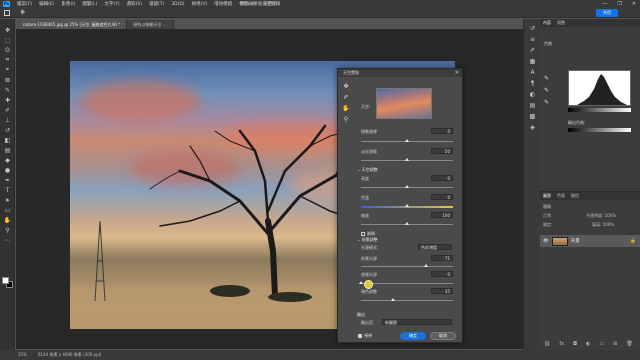  I want to click on shift-edge-slider, so click(407, 140).